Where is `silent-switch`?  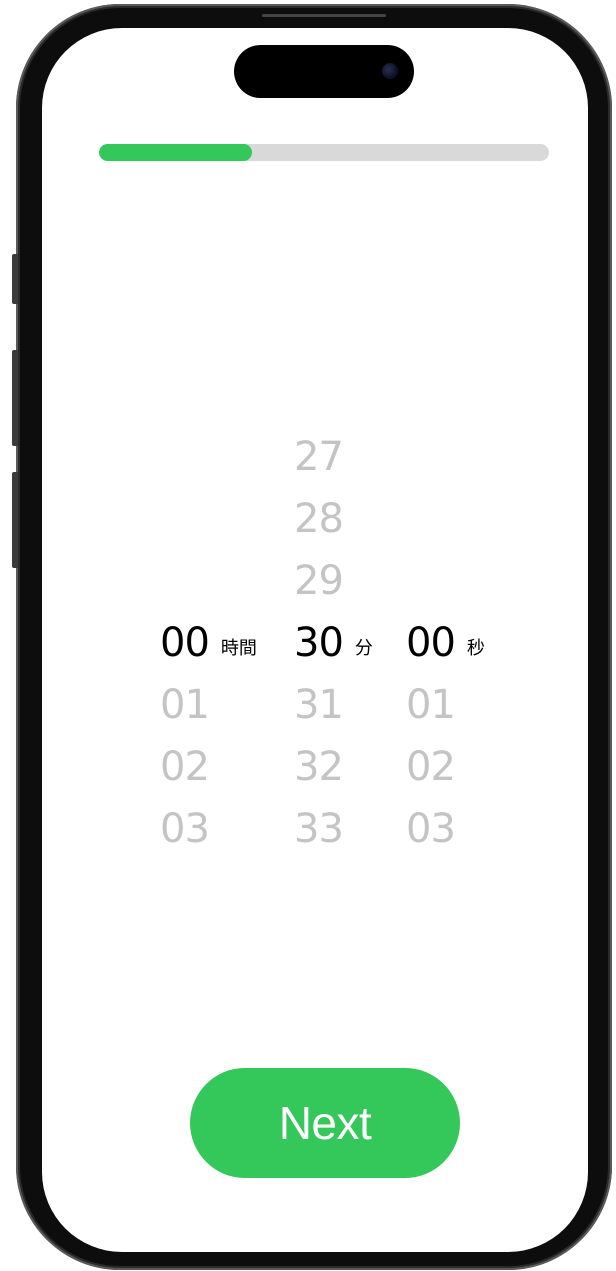
silent-switch is located at coordinates (15, 279).